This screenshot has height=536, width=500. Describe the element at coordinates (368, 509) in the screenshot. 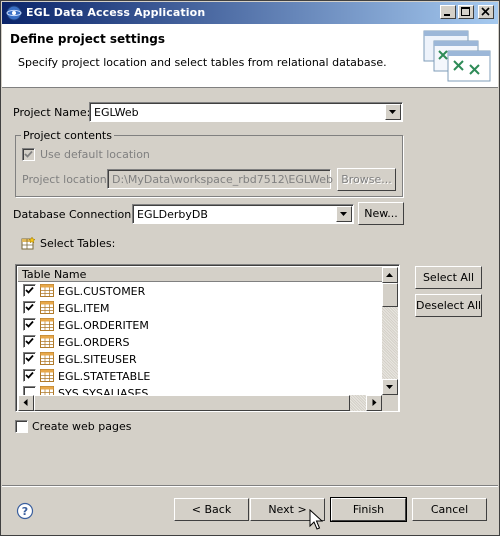

I see `finish-button: Finish` at that location.